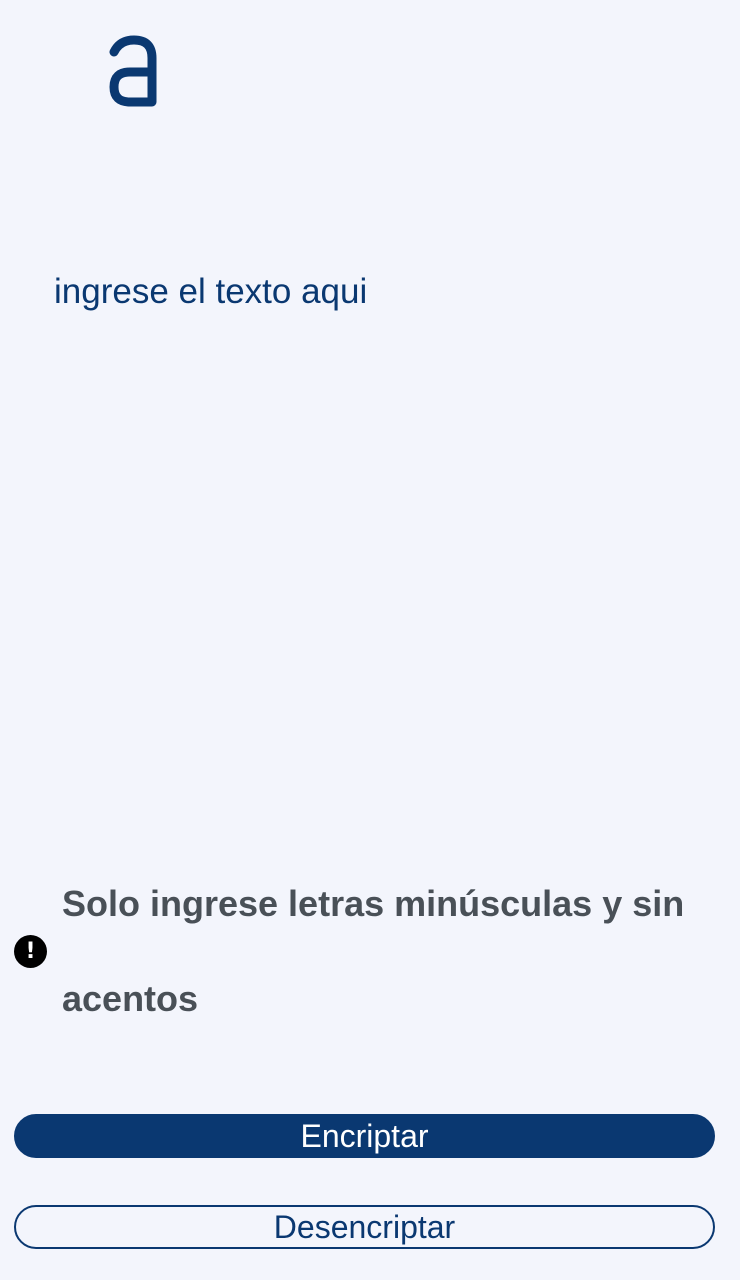 This screenshot has height=1280, width=740. What do you see at coordinates (364, 1136) in the screenshot?
I see `encrypt-button: Encriptar` at bounding box center [364, 1136].